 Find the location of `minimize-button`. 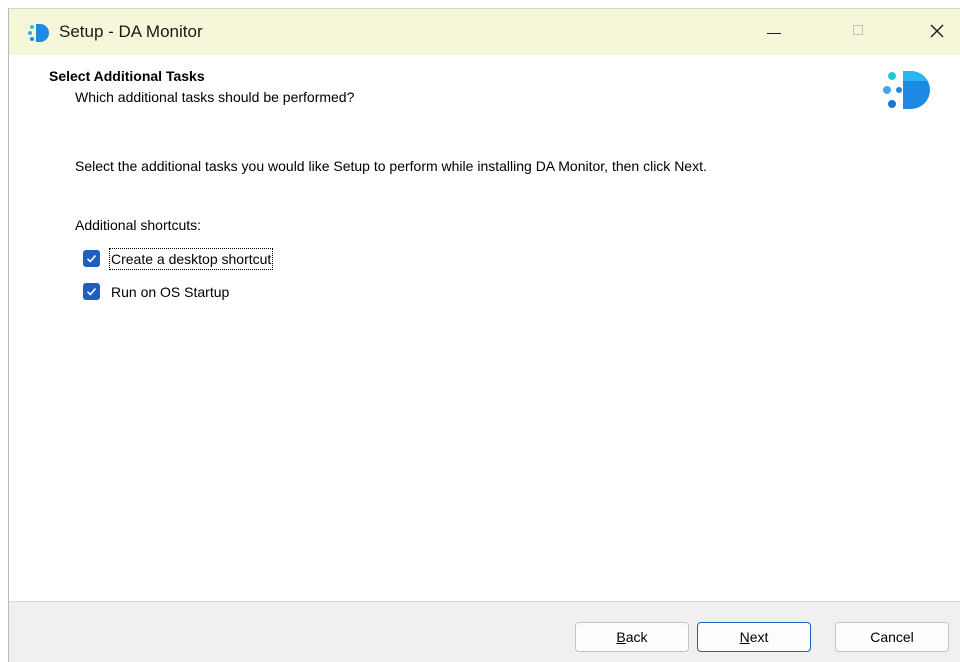

minimize-button is located at coordinates (776, 32).